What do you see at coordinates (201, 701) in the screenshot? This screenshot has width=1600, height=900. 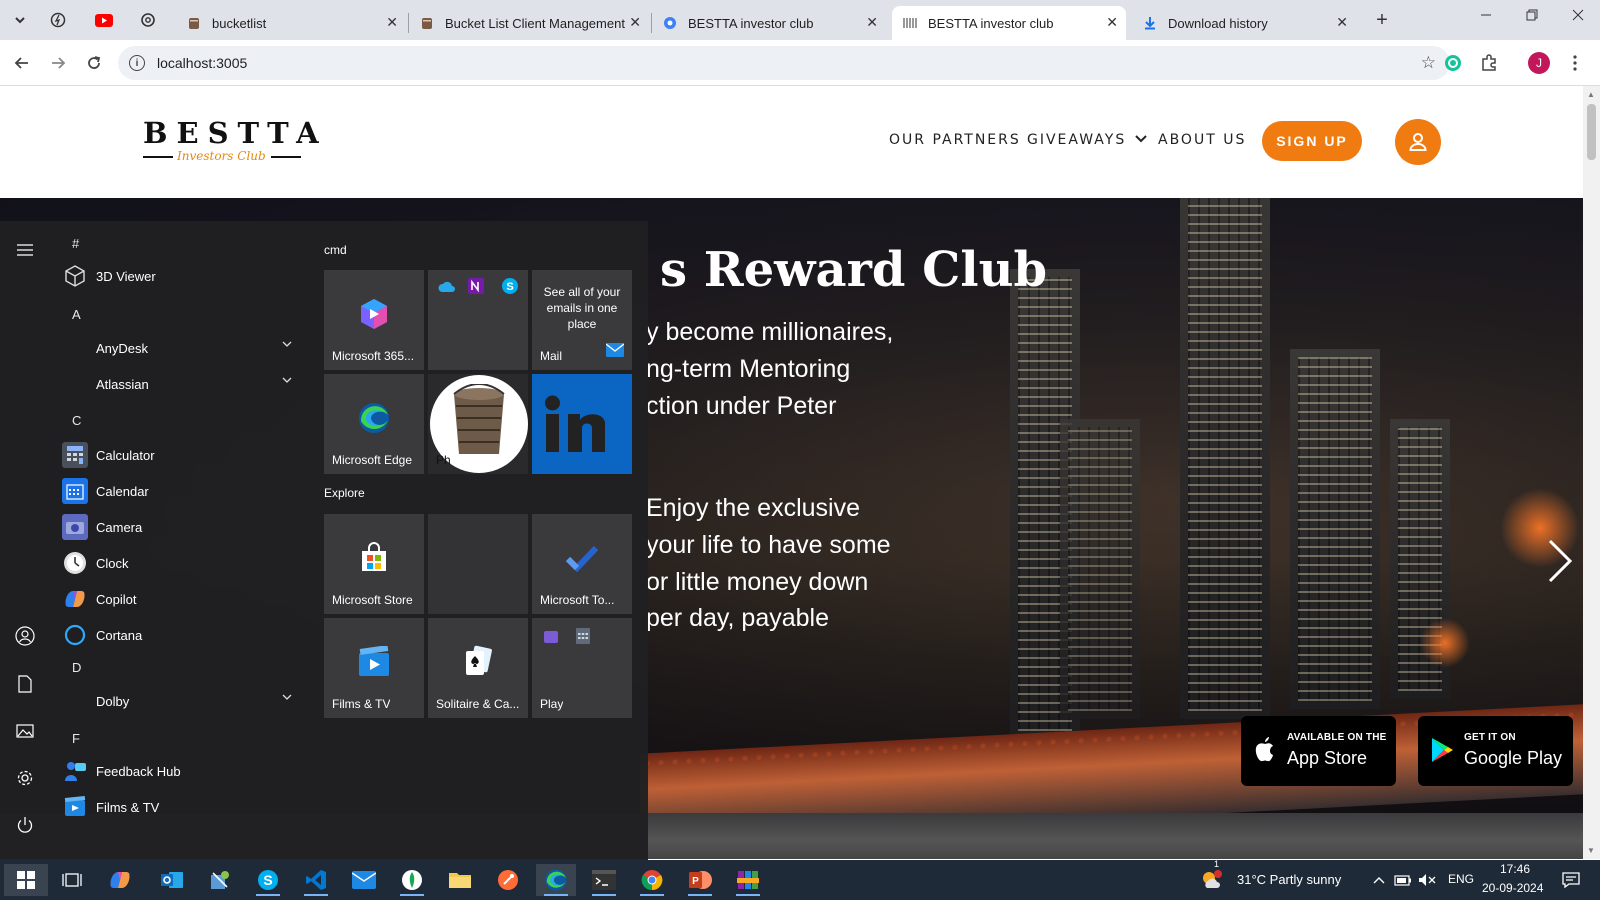 I see `app-folder-dolby: Dolby` at bounding box center [201, 701].